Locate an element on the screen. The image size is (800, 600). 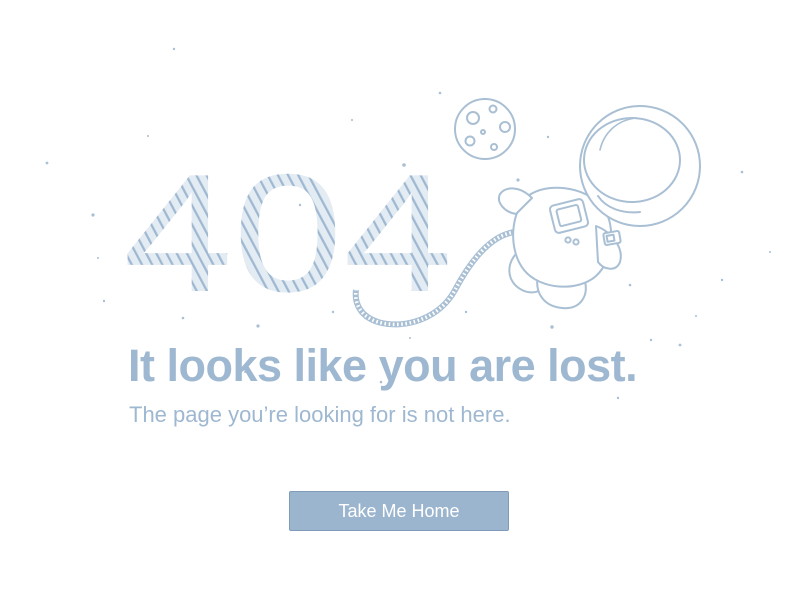
error-message: The page you’re looking for is not here. is located at coordinates (320, 414).